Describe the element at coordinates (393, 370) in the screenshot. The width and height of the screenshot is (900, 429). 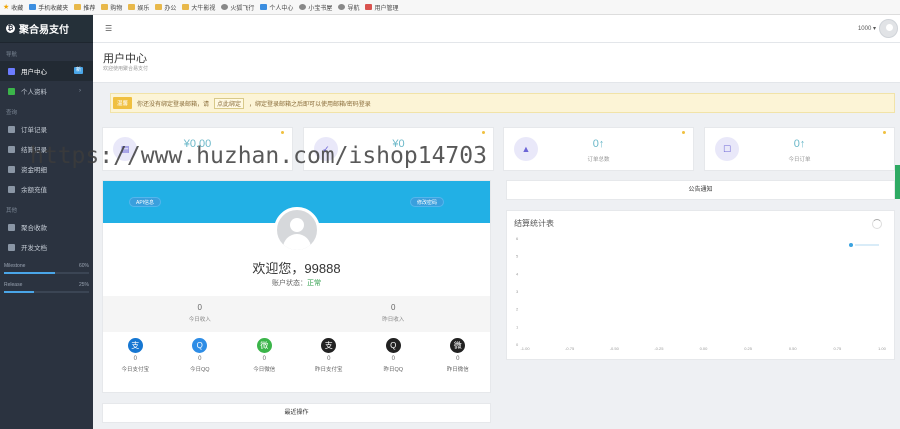
I see `payment-label: 昨日QQ` at that location.